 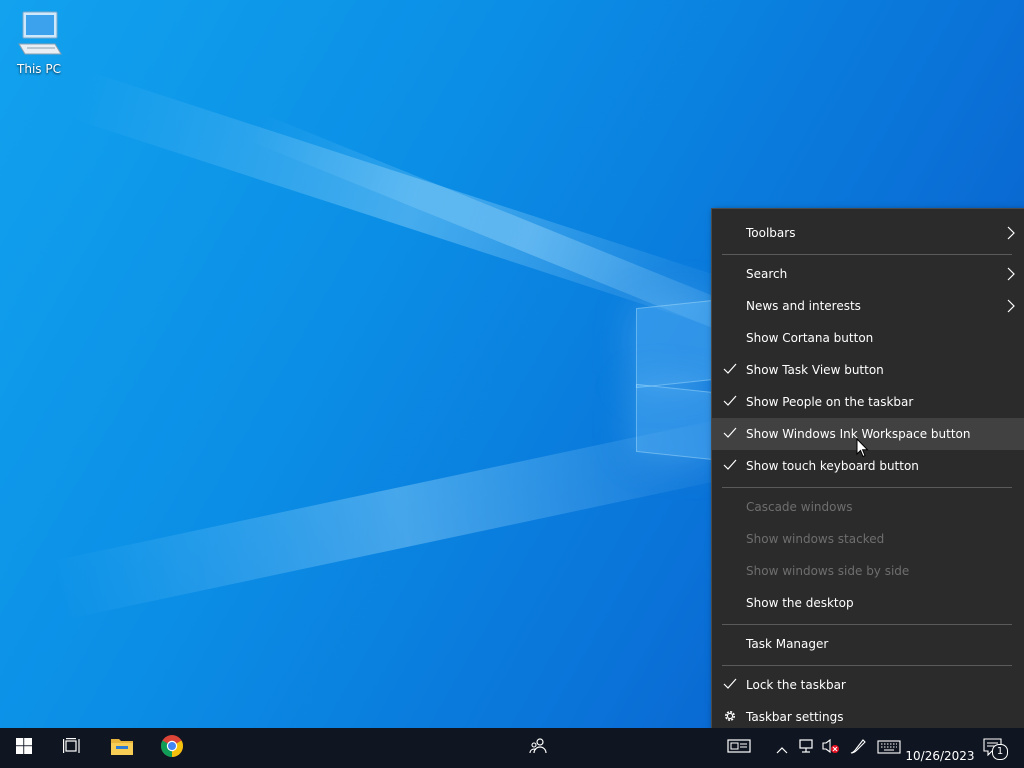 What do you see at coordinates (868, 603) in the screenshot?
I see `menu-item-show-desktop: Show the desktop` at bounding box center [868, 603].